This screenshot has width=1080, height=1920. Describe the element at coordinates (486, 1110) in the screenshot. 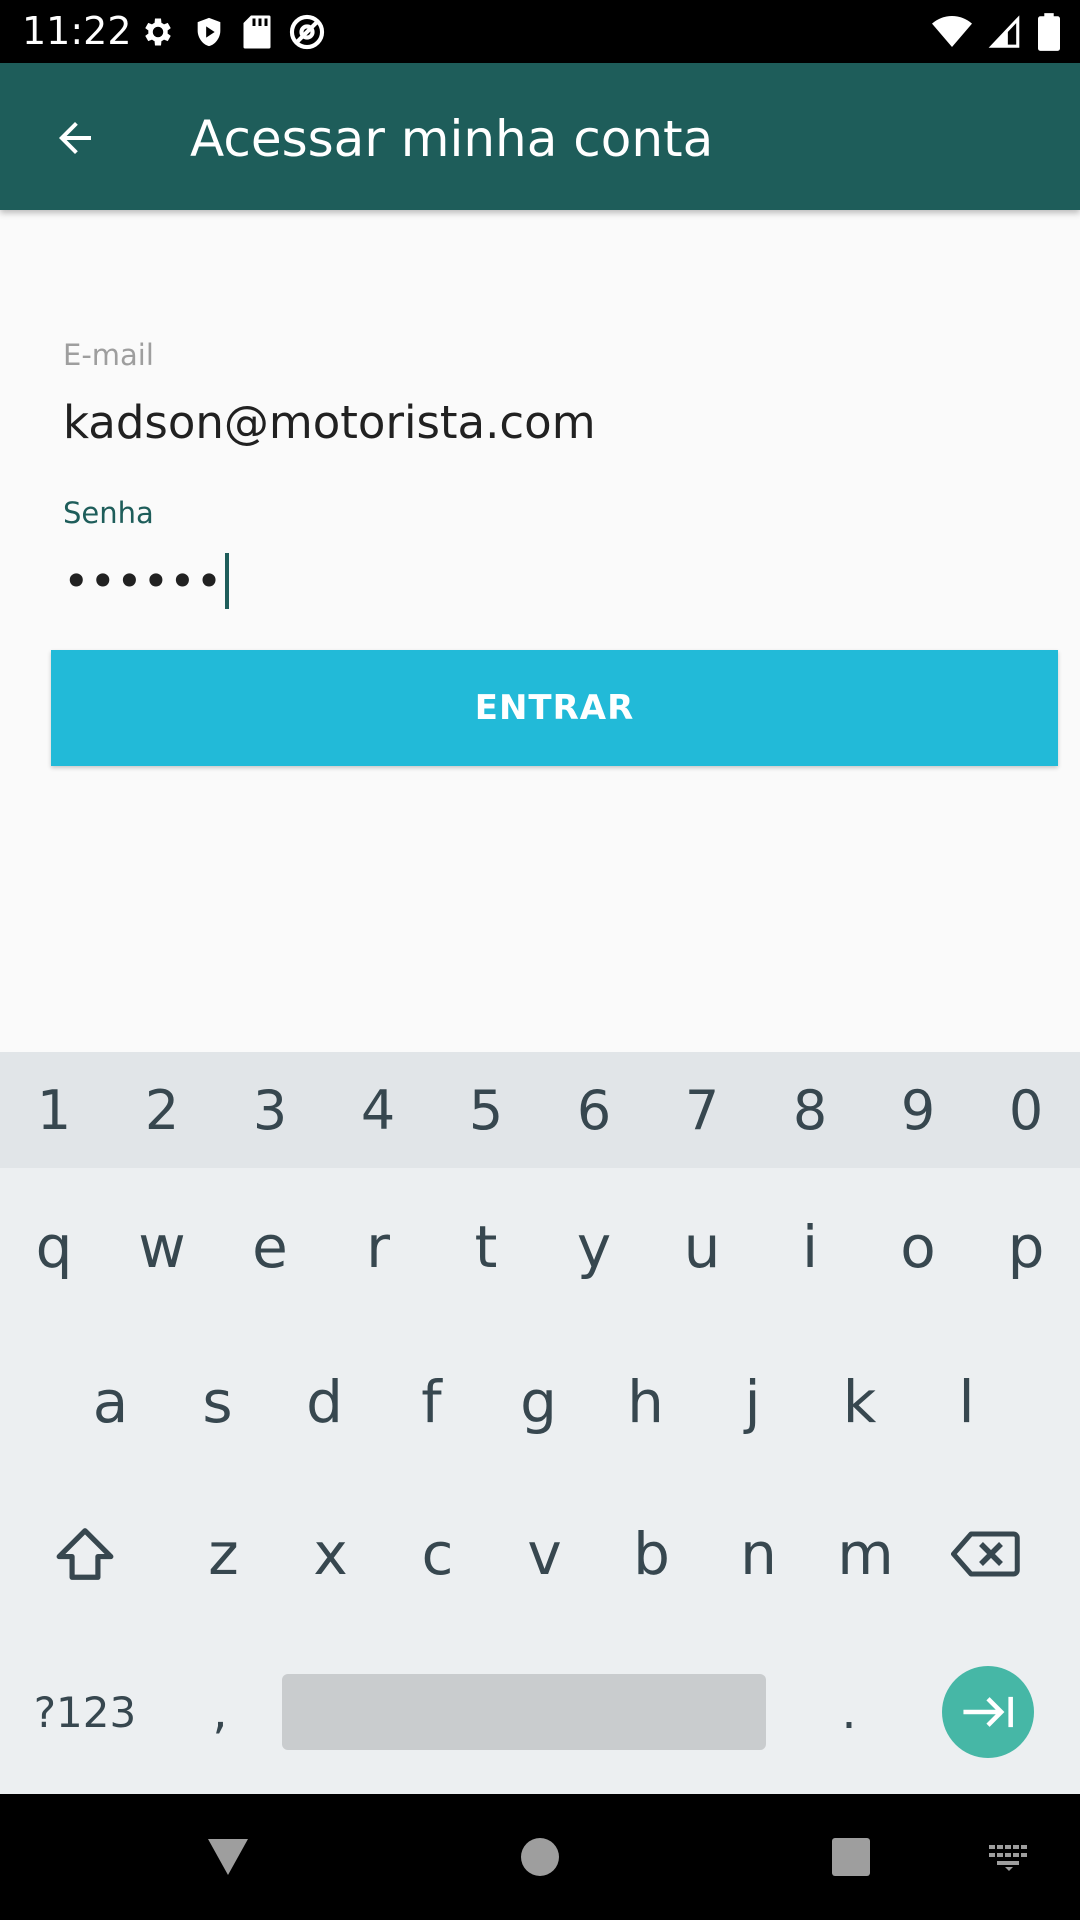

I see `key-5: 5` at that location.